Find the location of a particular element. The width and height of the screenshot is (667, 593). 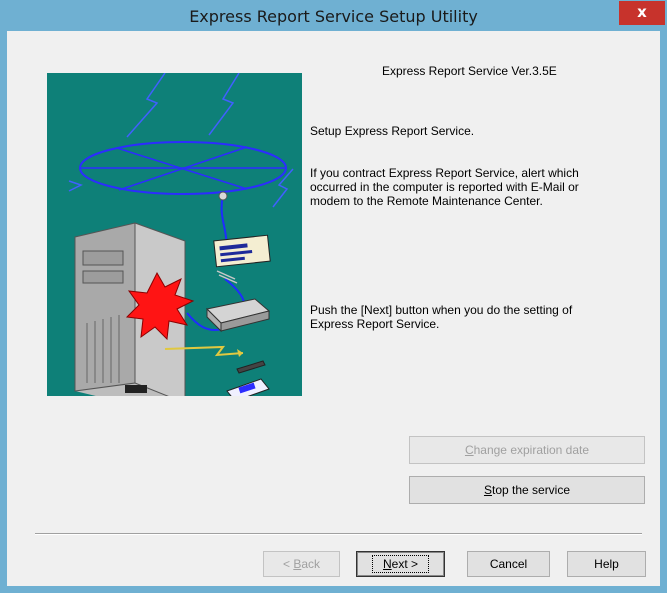

instruction-line: Express Report Service. is located at coordinates (375, 324).